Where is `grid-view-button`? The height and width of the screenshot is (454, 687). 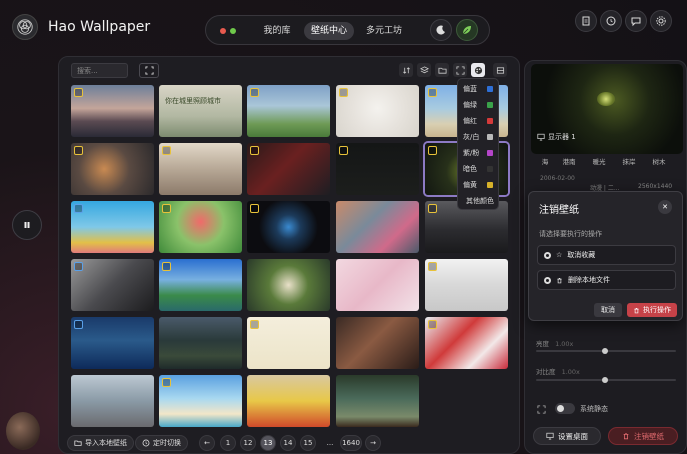
grid-view-button is located at coordinates (500, 70).